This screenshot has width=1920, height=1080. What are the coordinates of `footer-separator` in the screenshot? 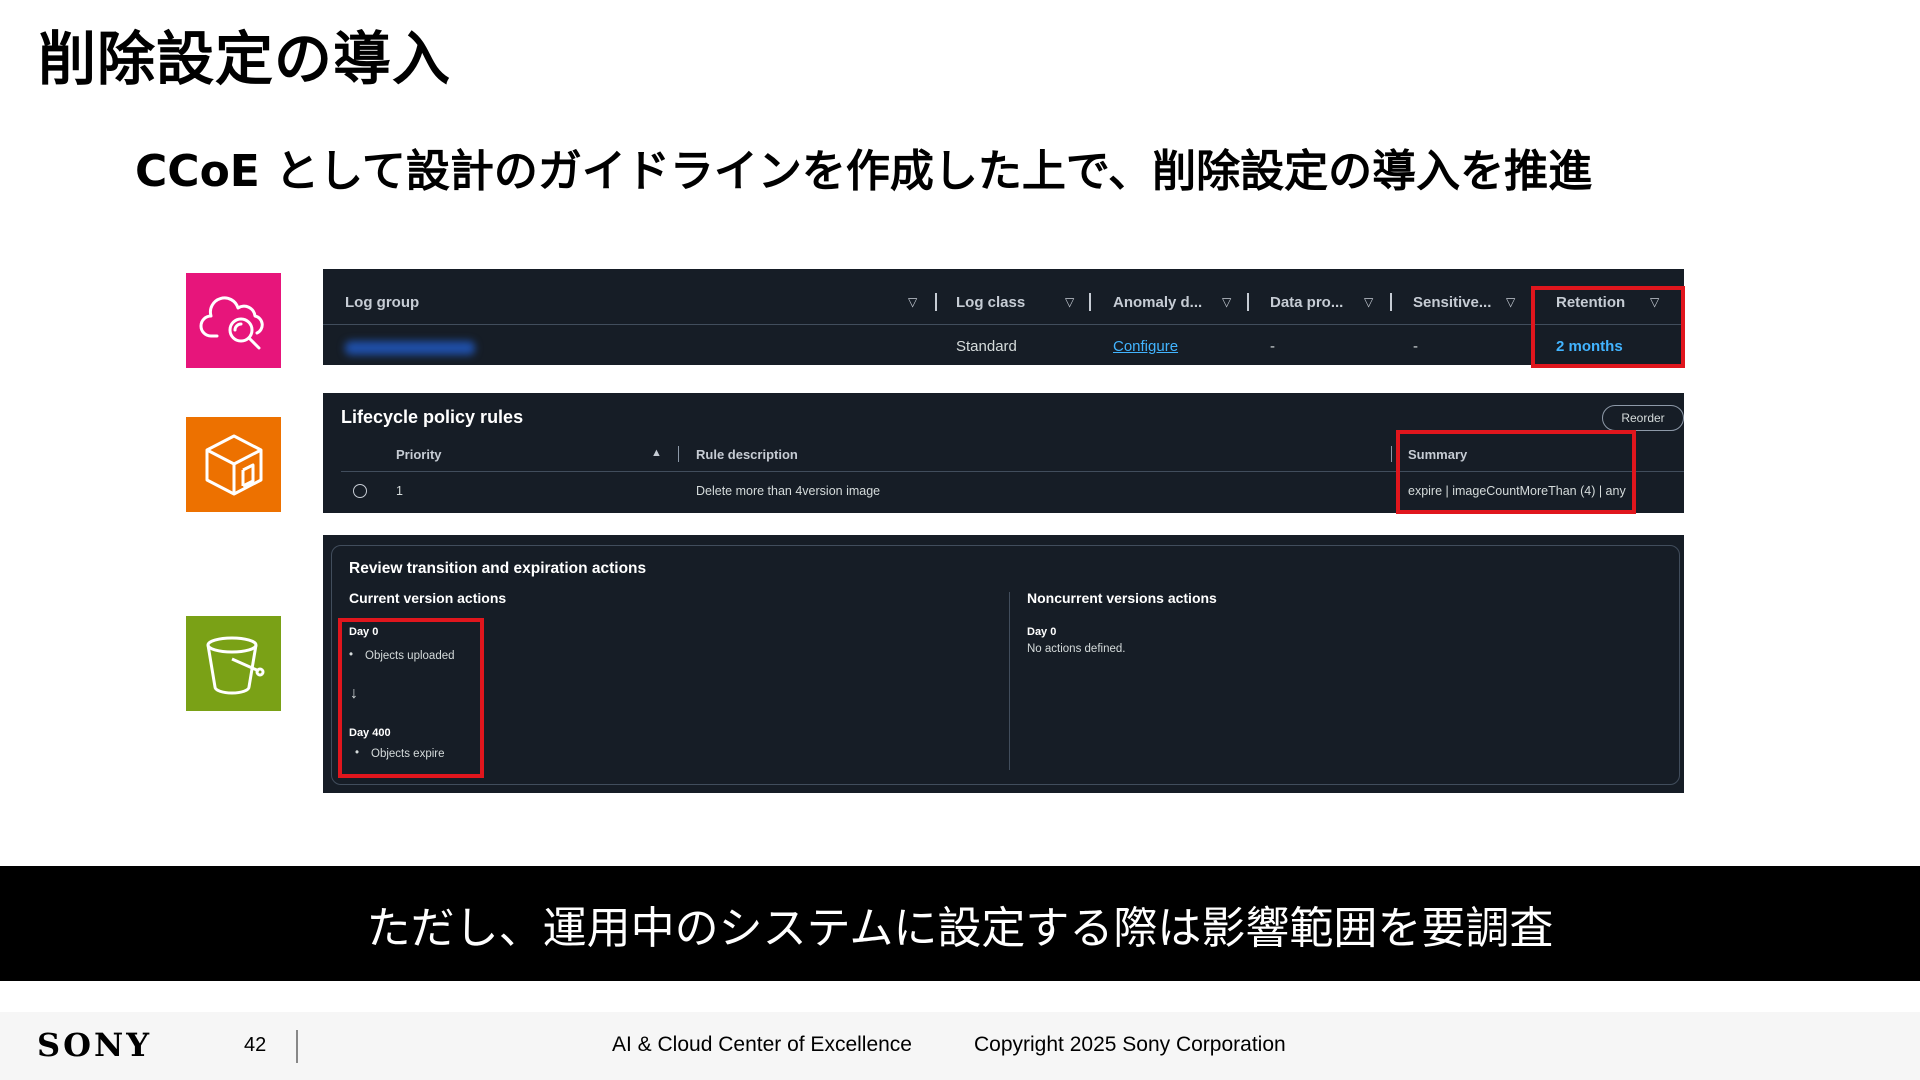 It's located at (297, 1046).